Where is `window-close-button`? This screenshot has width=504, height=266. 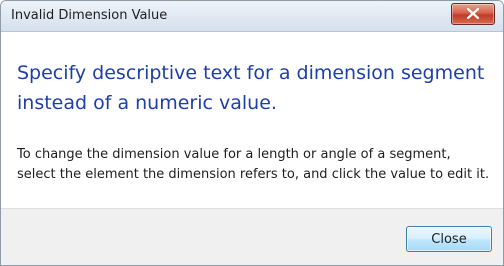 window-close-button is located at coordinates (473, 14).